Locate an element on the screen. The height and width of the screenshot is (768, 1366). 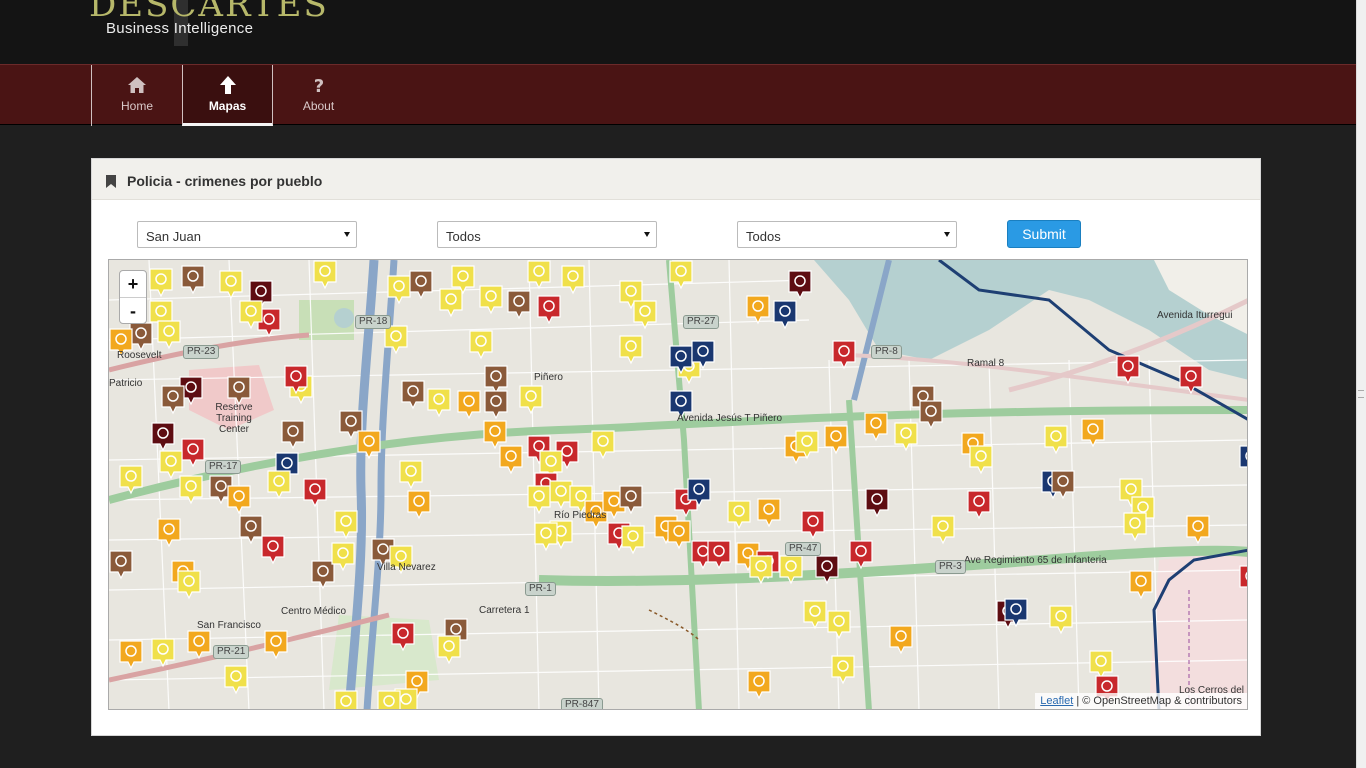
tipo-select: Todos is located at coordinates (847, 234).